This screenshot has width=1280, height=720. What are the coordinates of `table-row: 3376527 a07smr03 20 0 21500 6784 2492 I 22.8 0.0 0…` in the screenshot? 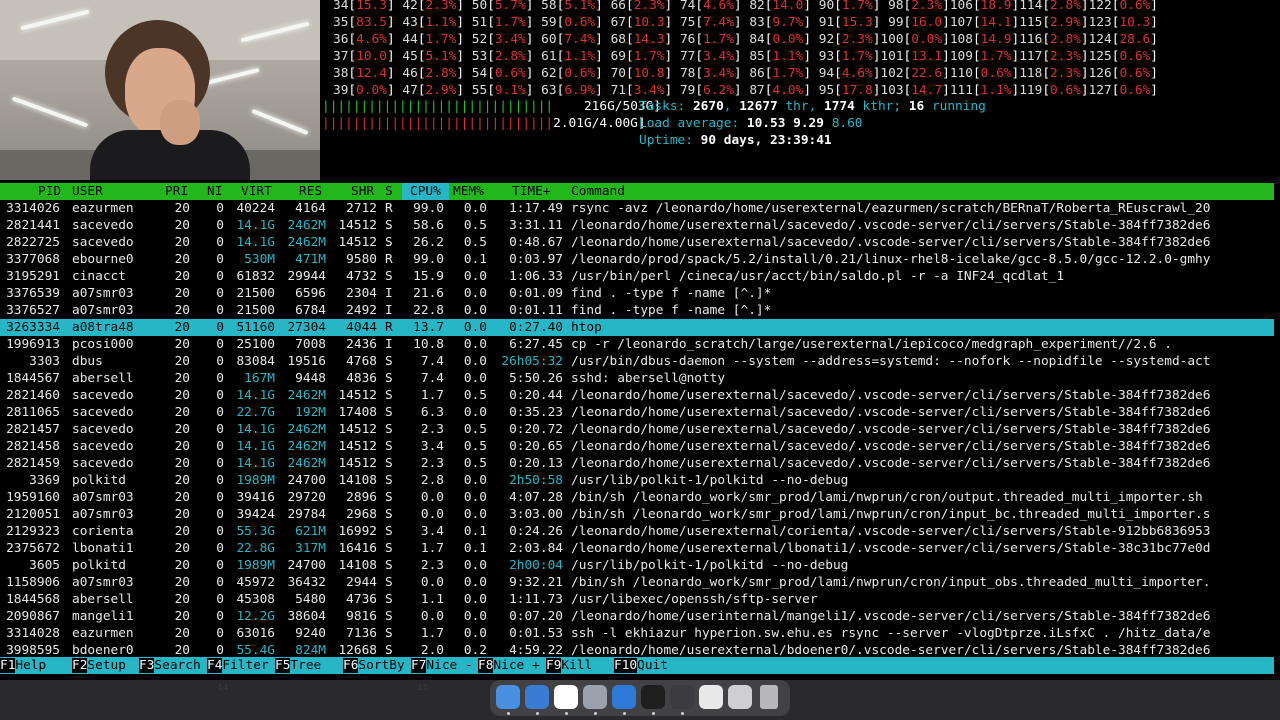 It's located at (637, 310).